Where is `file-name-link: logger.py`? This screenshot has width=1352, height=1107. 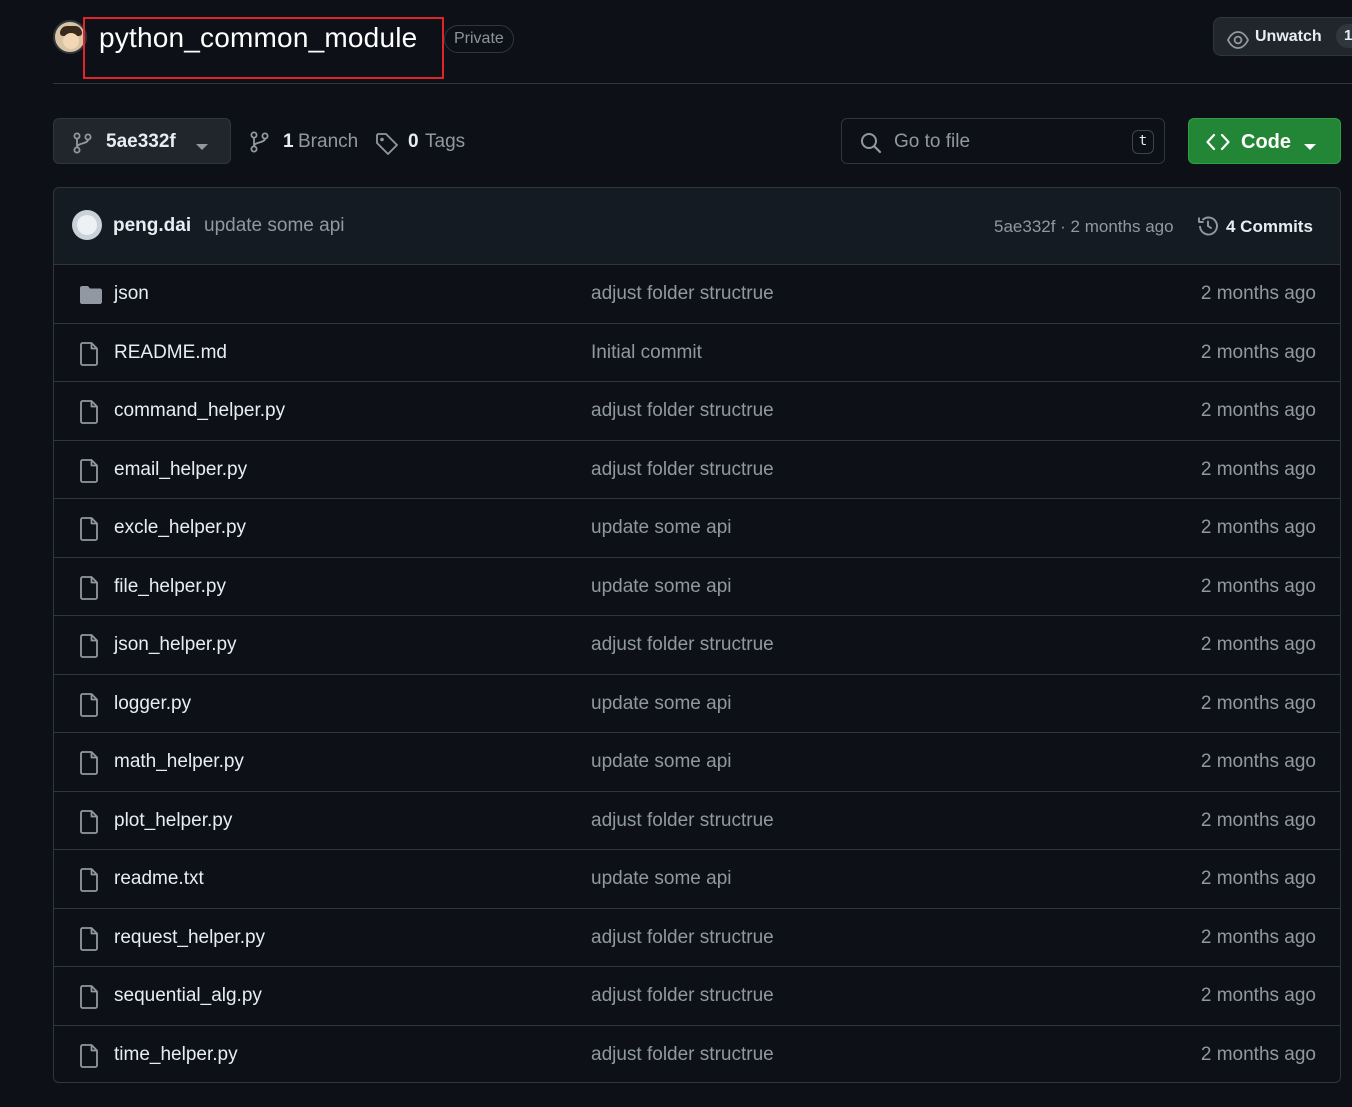 file-name-link: logger.py is located at coordinates (152, 704).